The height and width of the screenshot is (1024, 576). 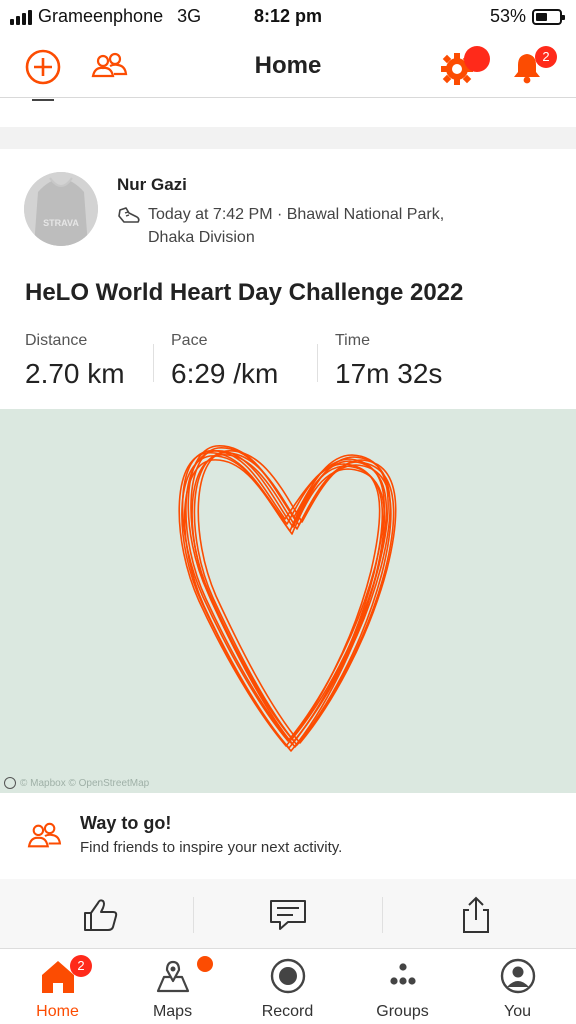 What do you see at coordinates (402, 1011) in the screenshot?
I see `tab-label: Groups` at bounding box center [402, 1011].